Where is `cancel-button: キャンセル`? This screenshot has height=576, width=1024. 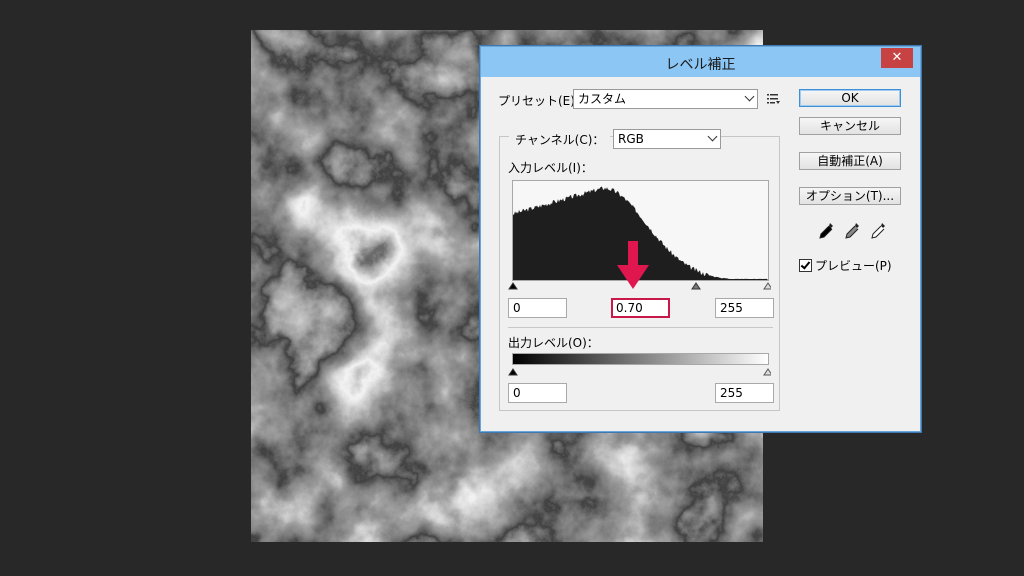 cancel-button: キャンセル is located at coordinates (850, 126).